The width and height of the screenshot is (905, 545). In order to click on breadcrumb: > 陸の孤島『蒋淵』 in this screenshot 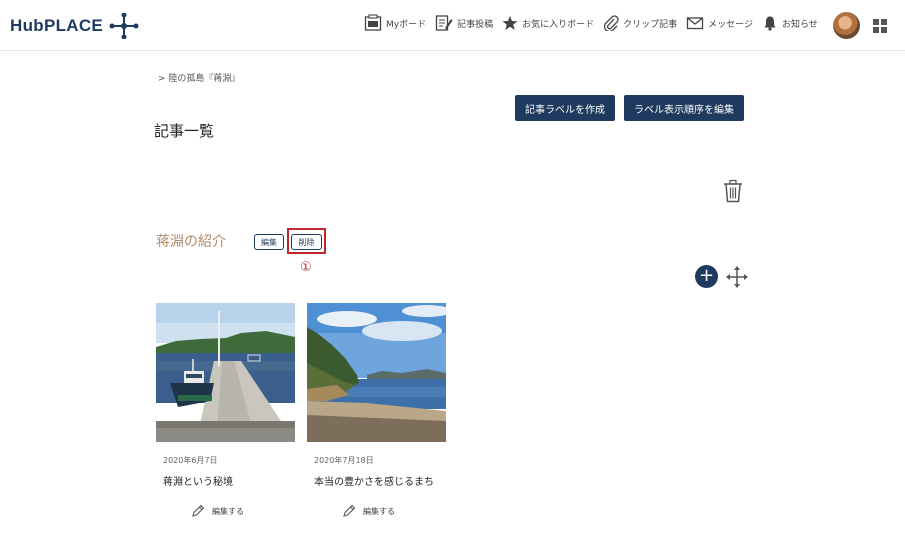, I will do `click(199, 77)`.